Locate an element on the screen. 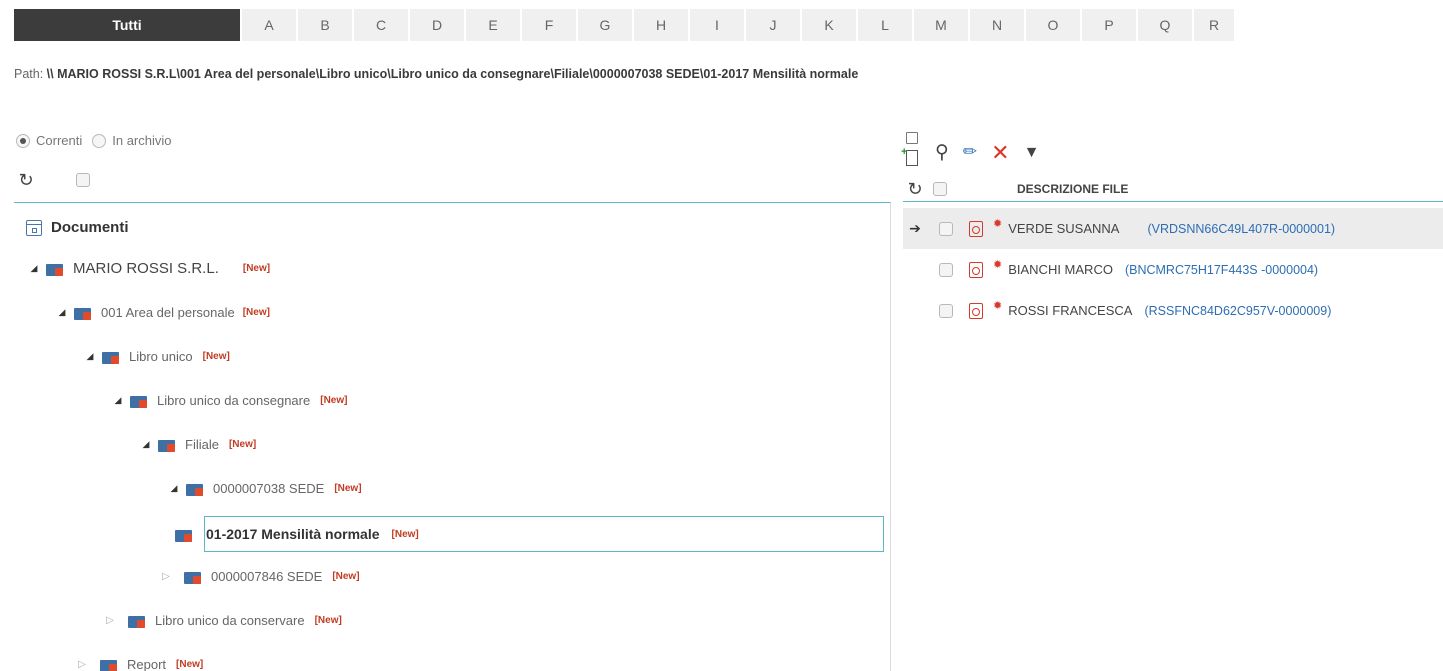 This screenshot has width=1443, height=671. tree-node-label: MARIO ROSSI S.R.L. is located at coordinates (146, 268).